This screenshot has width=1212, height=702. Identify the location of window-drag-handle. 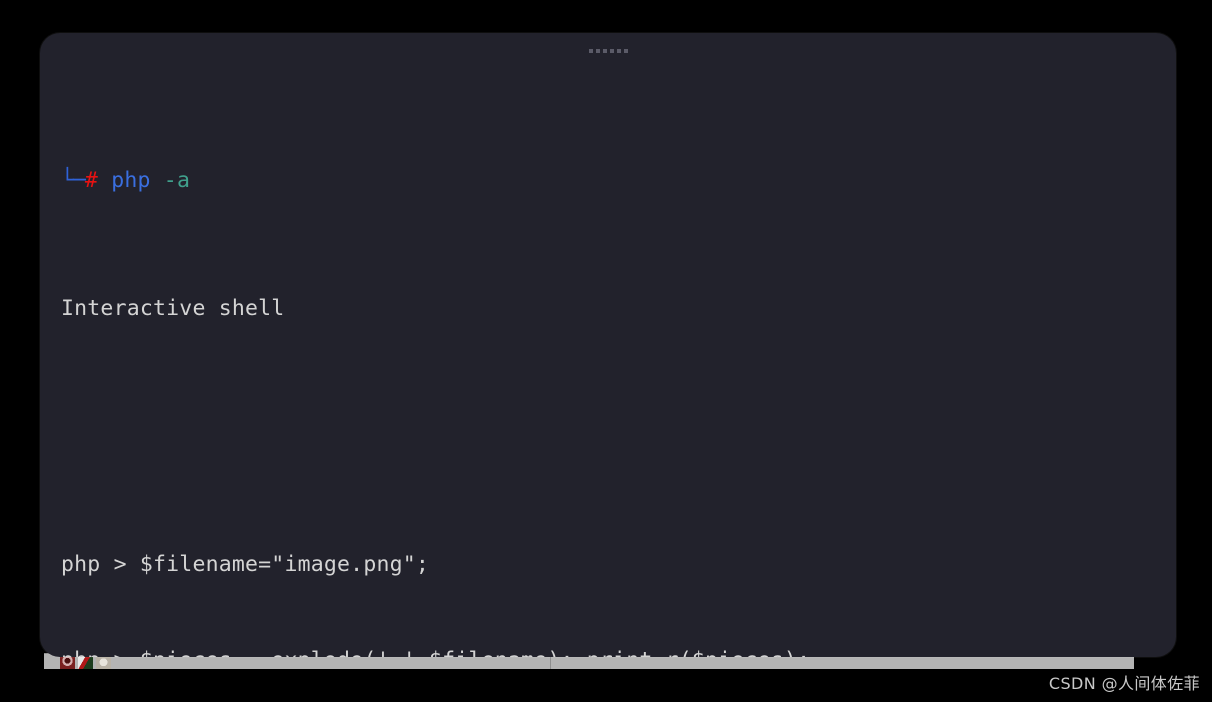
(608, 51).